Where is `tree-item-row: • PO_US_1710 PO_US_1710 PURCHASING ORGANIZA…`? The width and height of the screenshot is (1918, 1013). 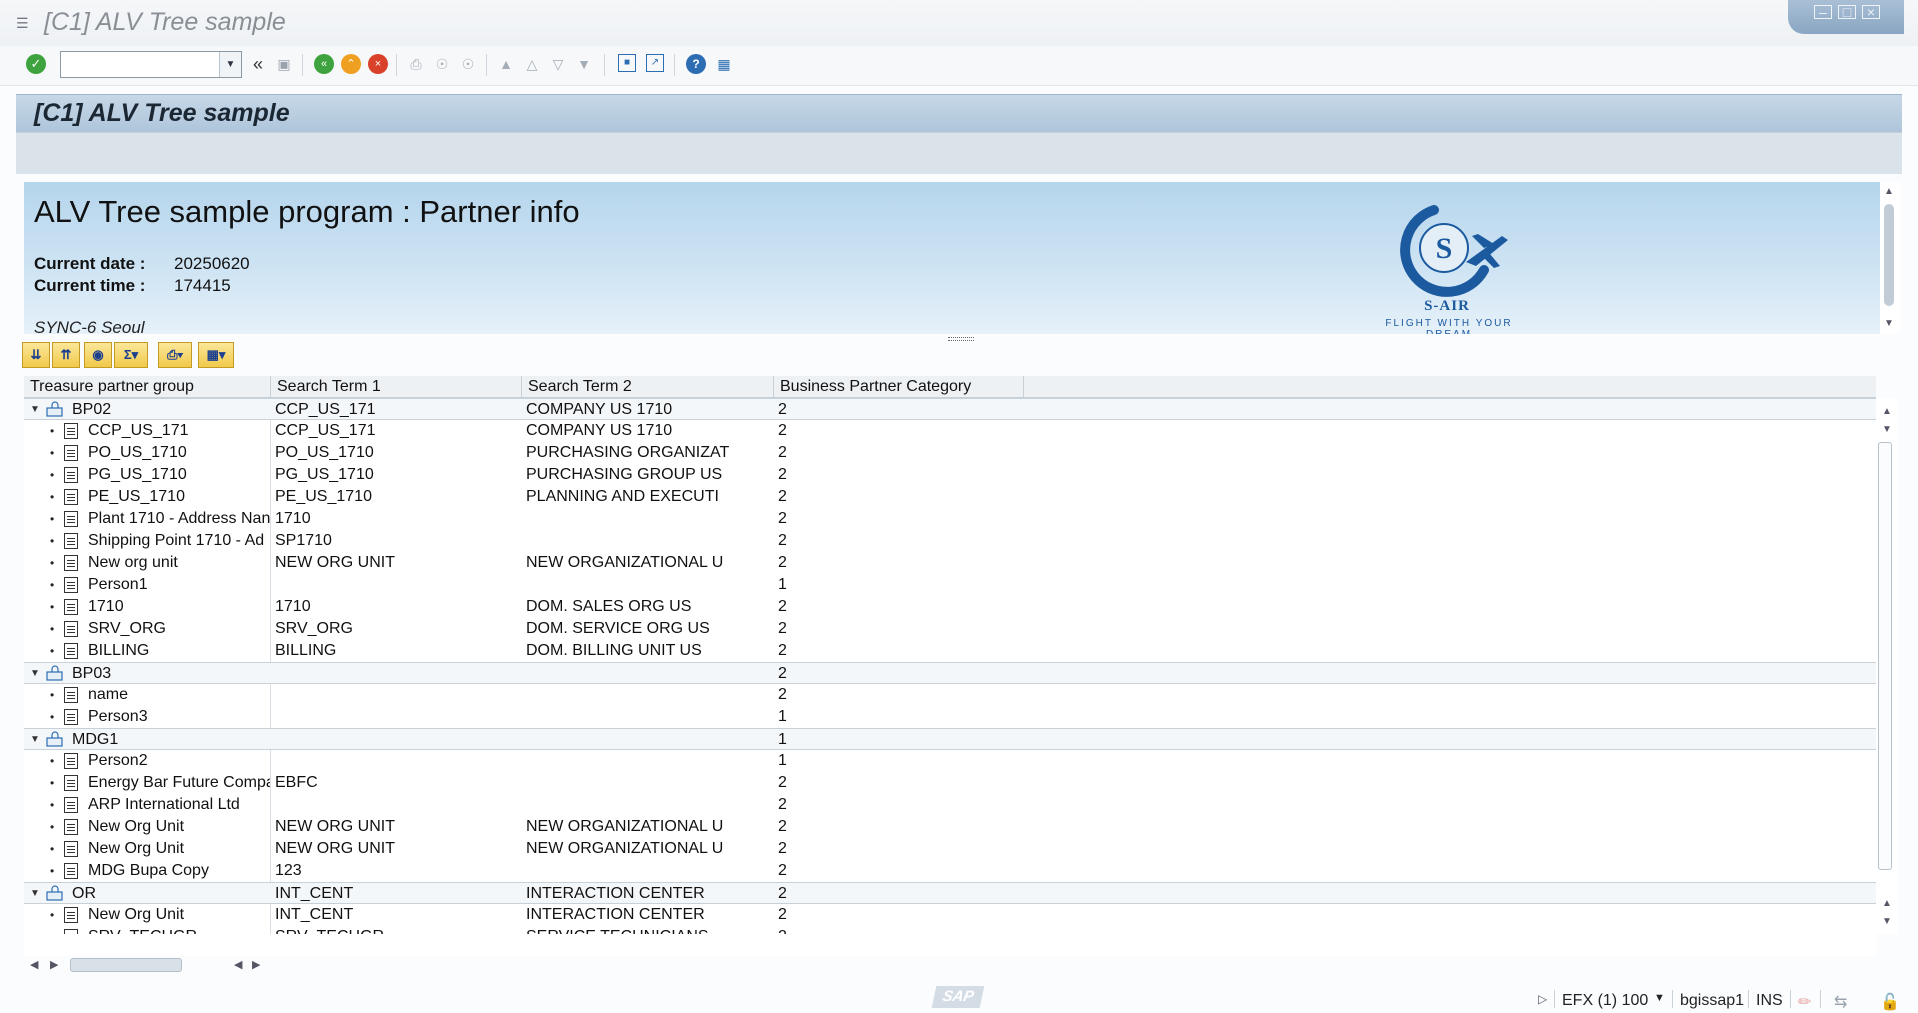
tree-item-row: • PO_US_1710 PO_US_1710 PURCHASING ORGANIZA… is located at coordinates (950, 453).